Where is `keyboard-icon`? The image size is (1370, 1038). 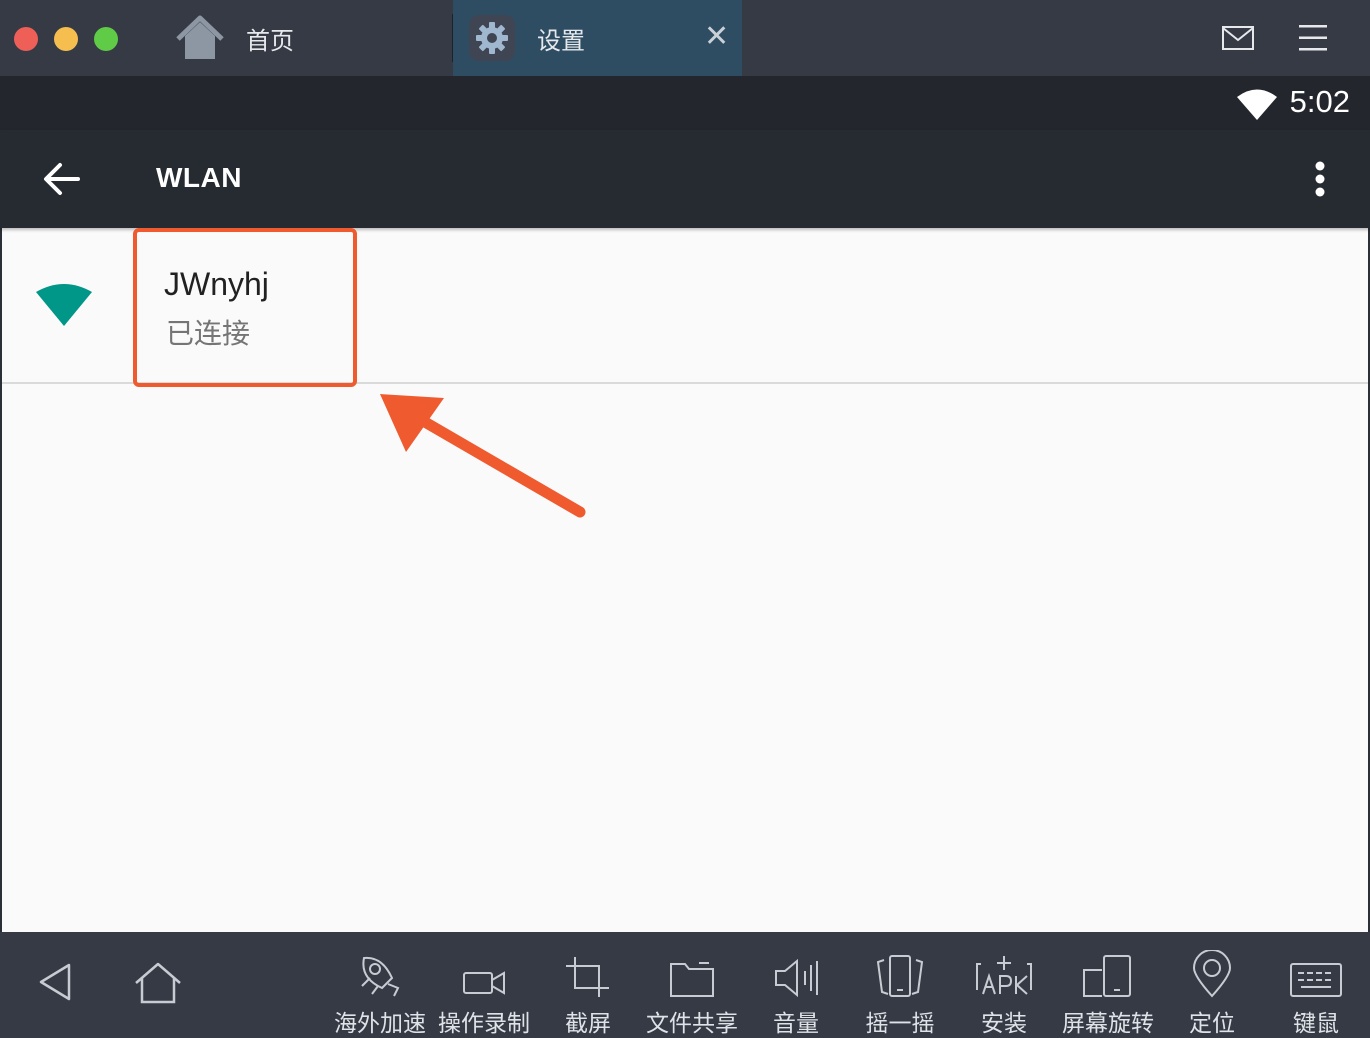 keyboard-icon is located at coordinates (1316, 980).